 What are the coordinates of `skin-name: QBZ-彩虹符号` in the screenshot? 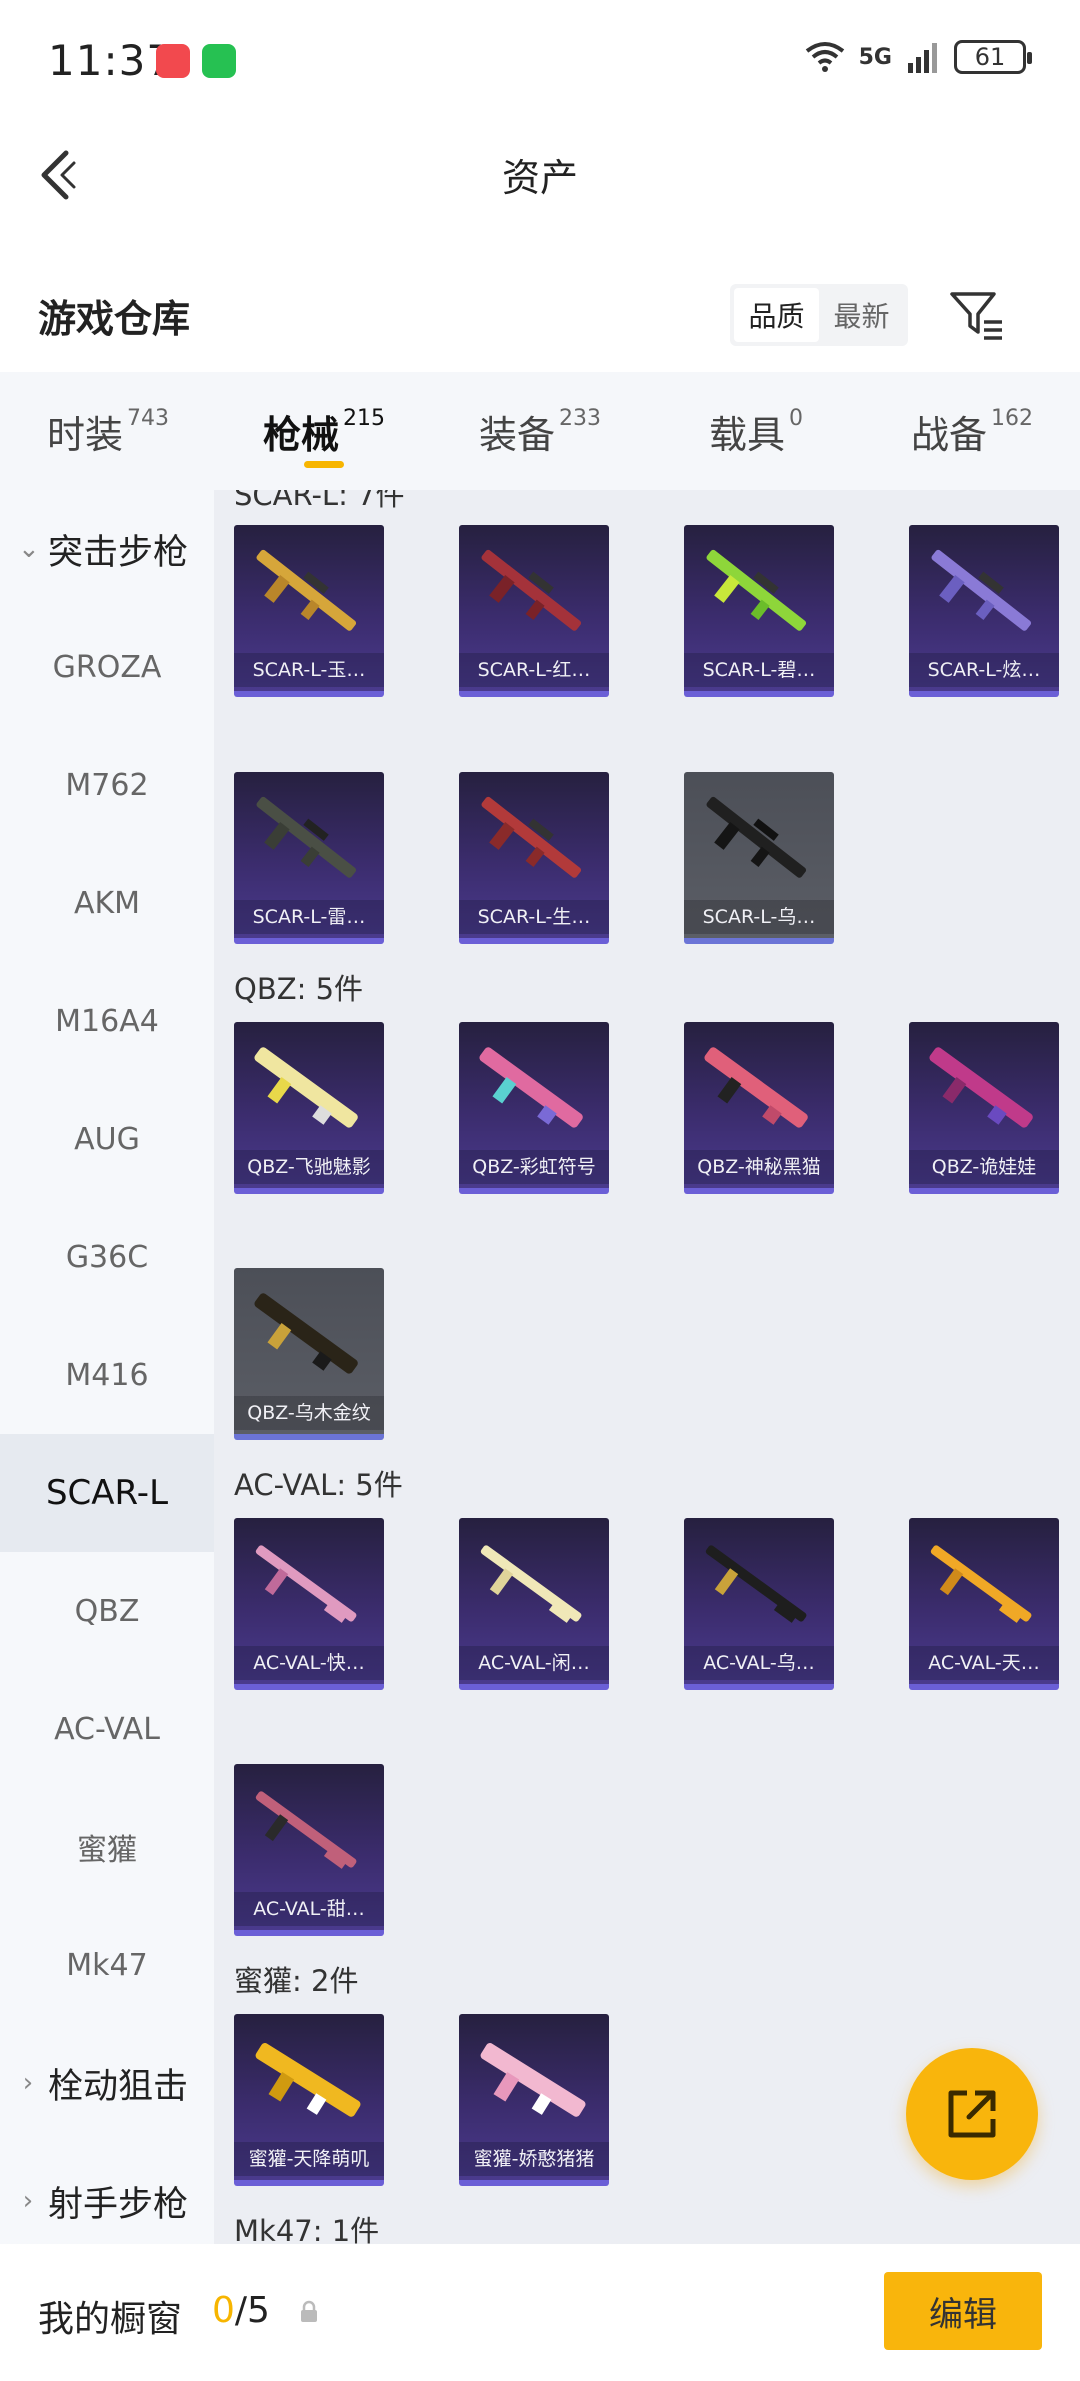 It's located at (534, 1167).